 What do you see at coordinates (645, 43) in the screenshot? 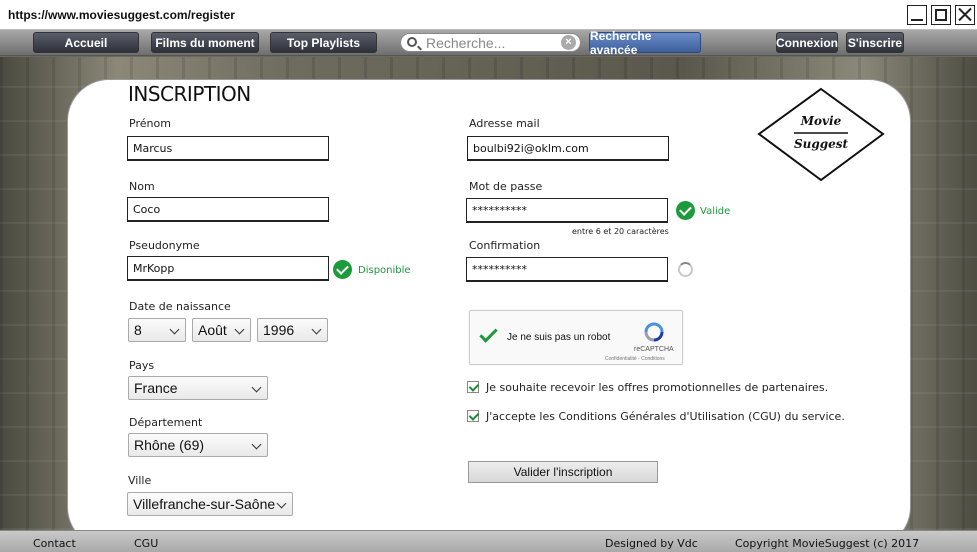
I see `advanced-search-button: Recherche avancée` at bounding box center [645, 43].